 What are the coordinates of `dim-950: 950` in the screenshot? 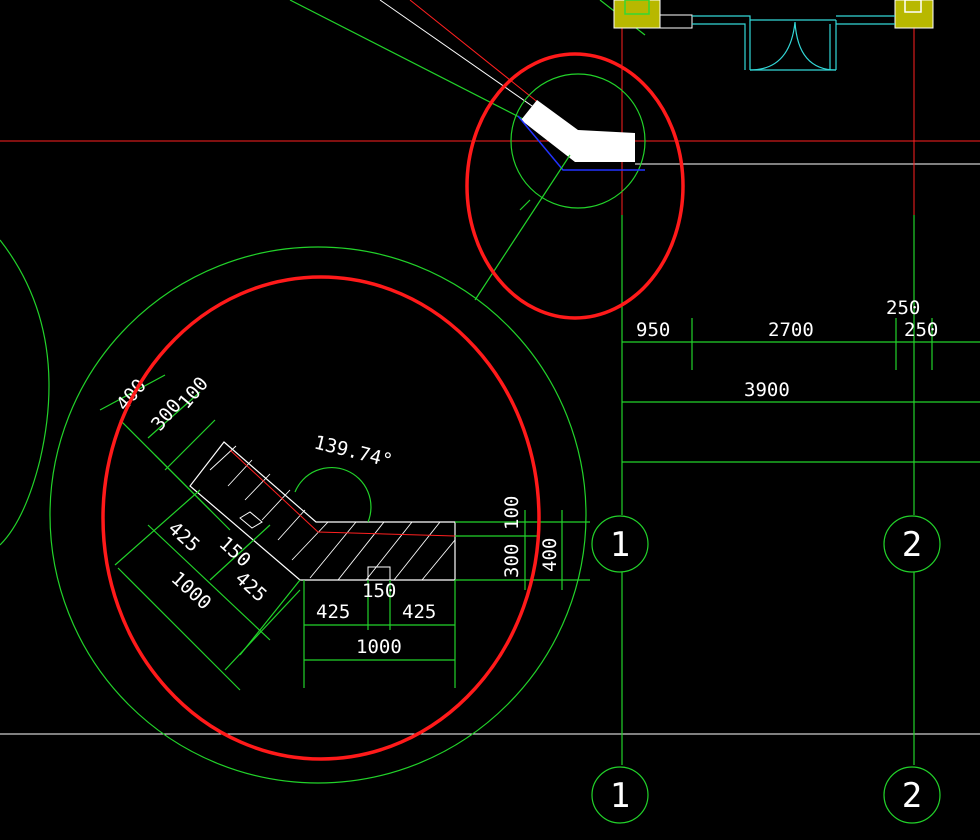 It's located at (653, 330).